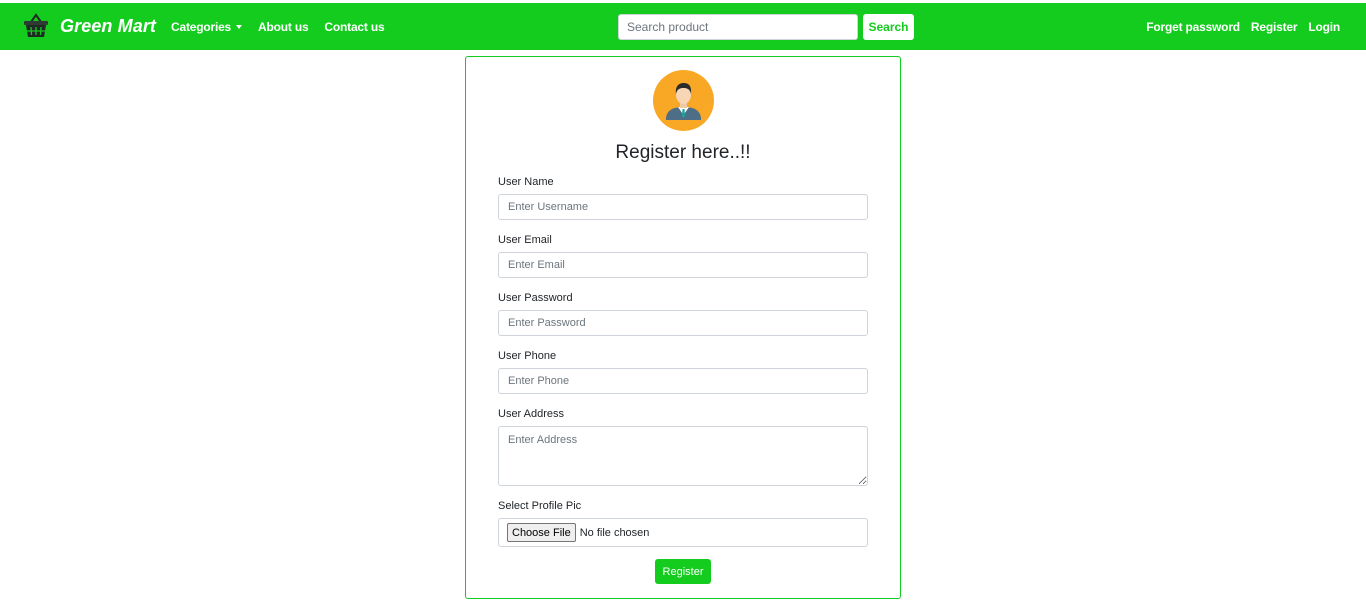 This screenshot has width=1366, height=612. I want to click on password-label: User Password, so click(535, 298).